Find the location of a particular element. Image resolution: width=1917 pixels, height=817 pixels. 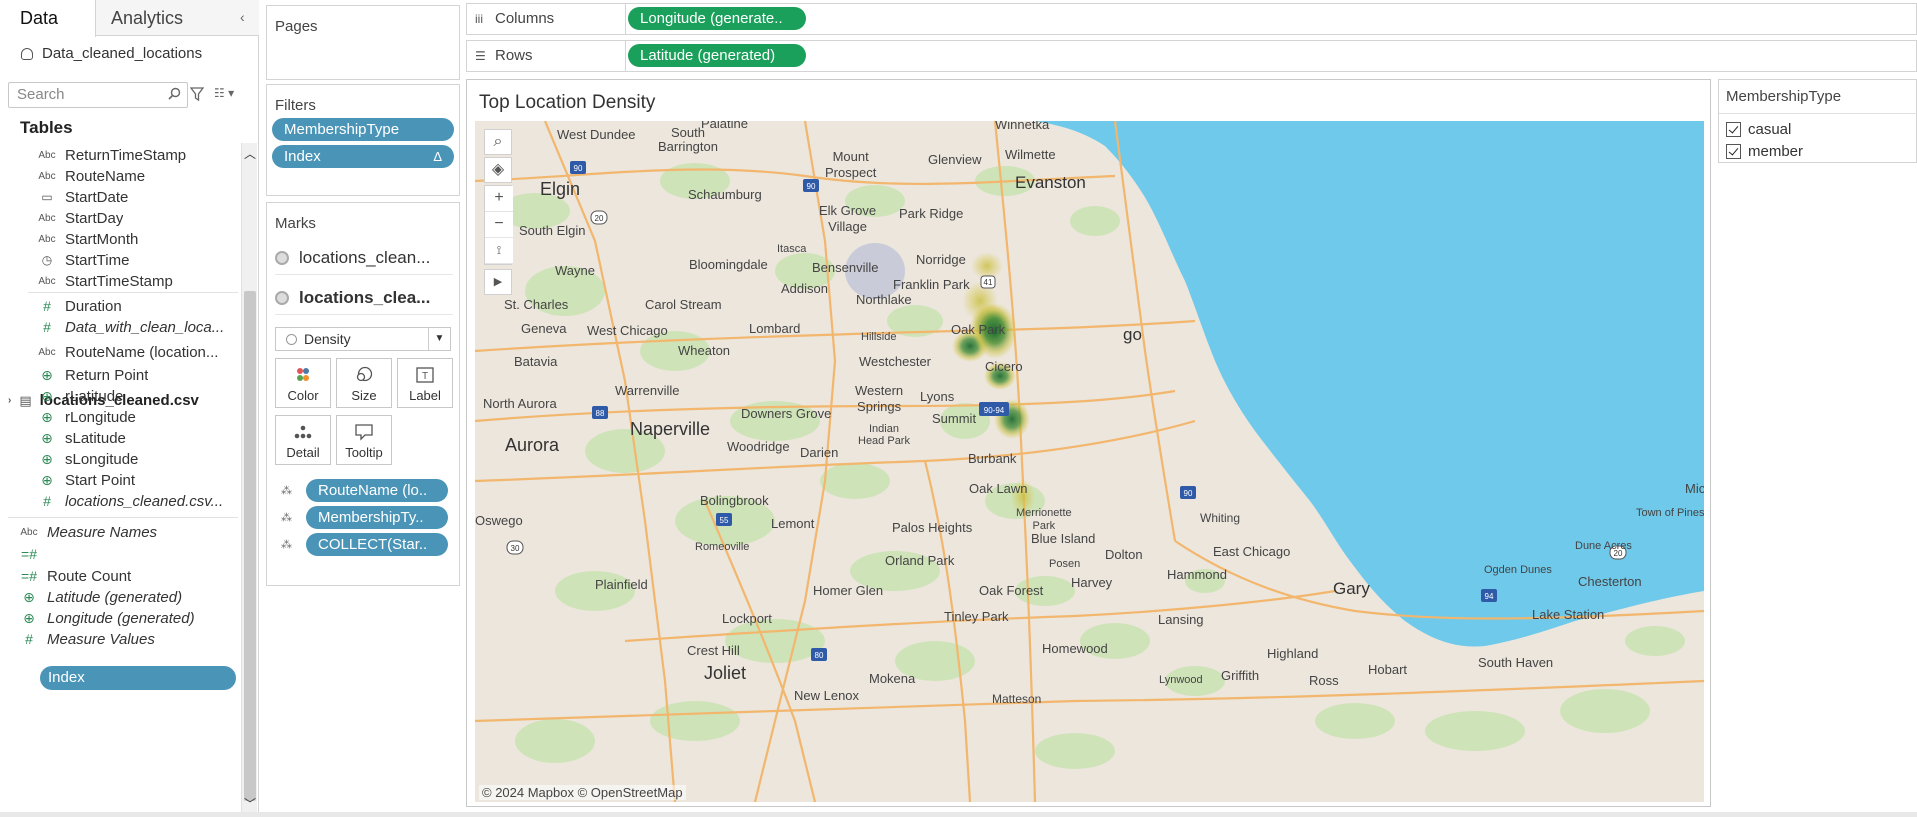

tooltip-card: Tooltip is located at coordinates (364, 440).